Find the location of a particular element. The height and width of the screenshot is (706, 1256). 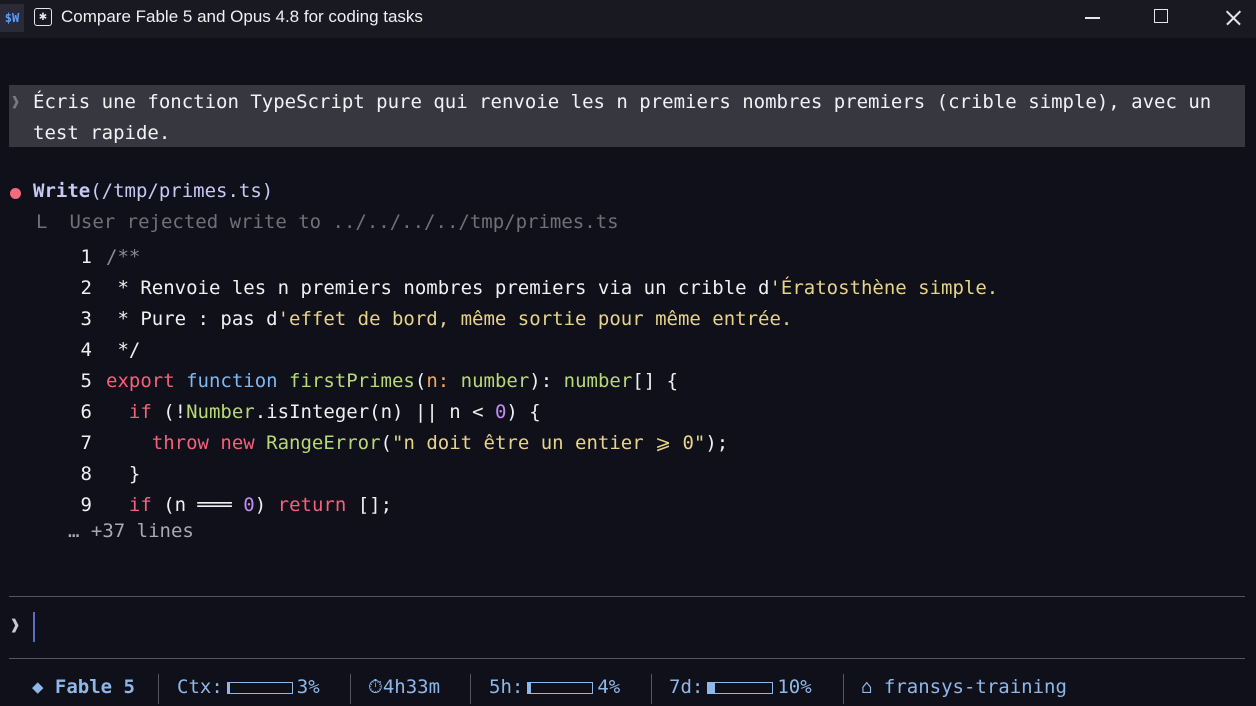

code-token: */ is located at coordinates (123, 350).